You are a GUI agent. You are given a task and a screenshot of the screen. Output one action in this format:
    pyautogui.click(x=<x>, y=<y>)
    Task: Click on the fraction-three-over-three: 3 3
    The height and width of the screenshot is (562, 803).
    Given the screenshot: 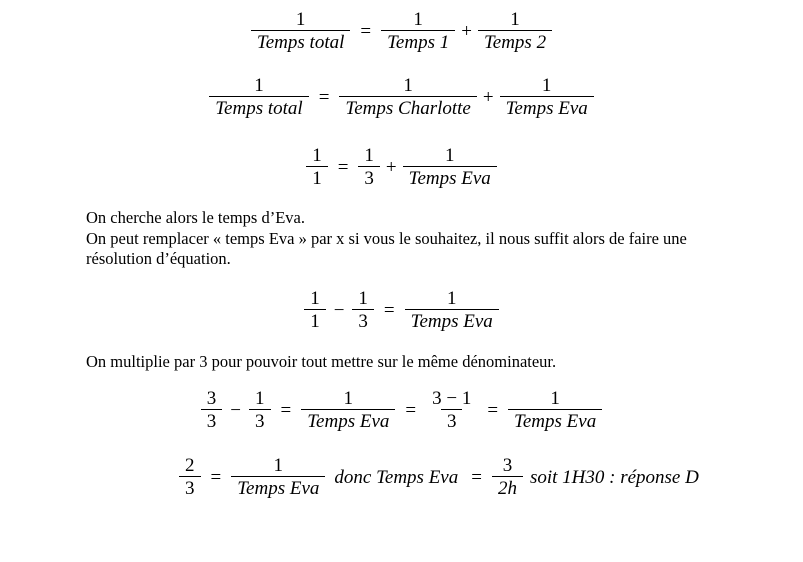 What is the action you would take?
    pyautogui.click(x=211, y=409)
    